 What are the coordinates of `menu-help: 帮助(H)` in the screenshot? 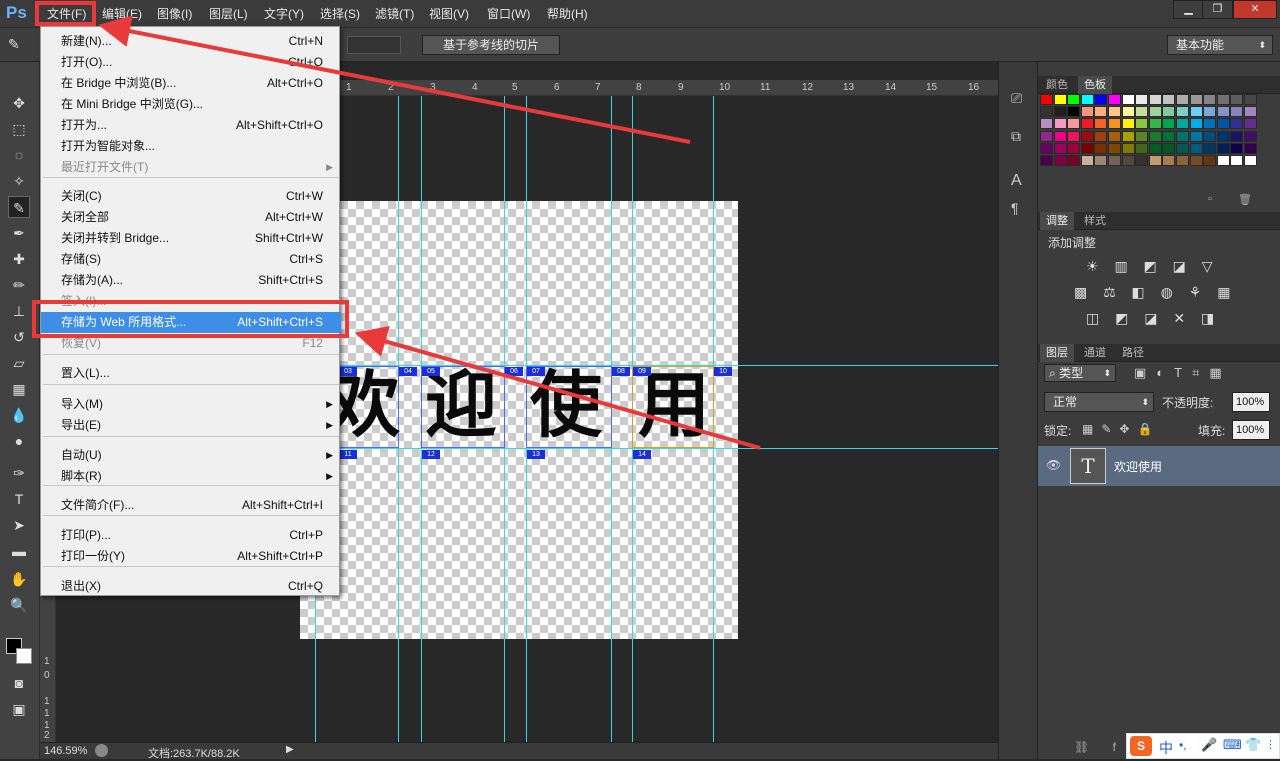 It's located at (567, 14).